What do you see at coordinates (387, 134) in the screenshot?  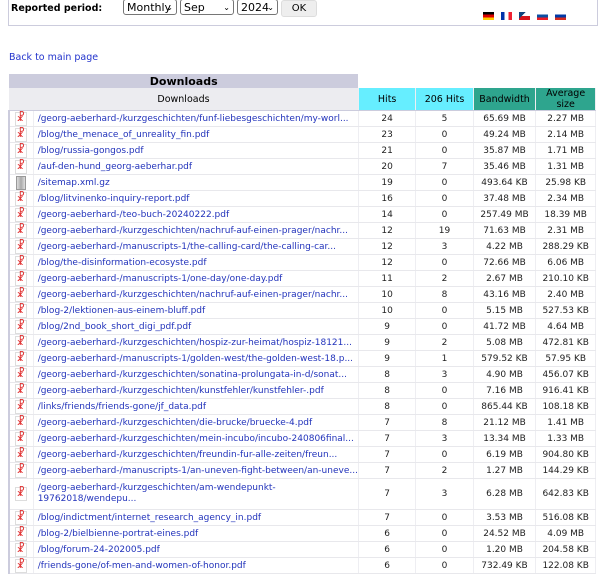 I see `hits-cell: 23` at bounding box center [387, 134].